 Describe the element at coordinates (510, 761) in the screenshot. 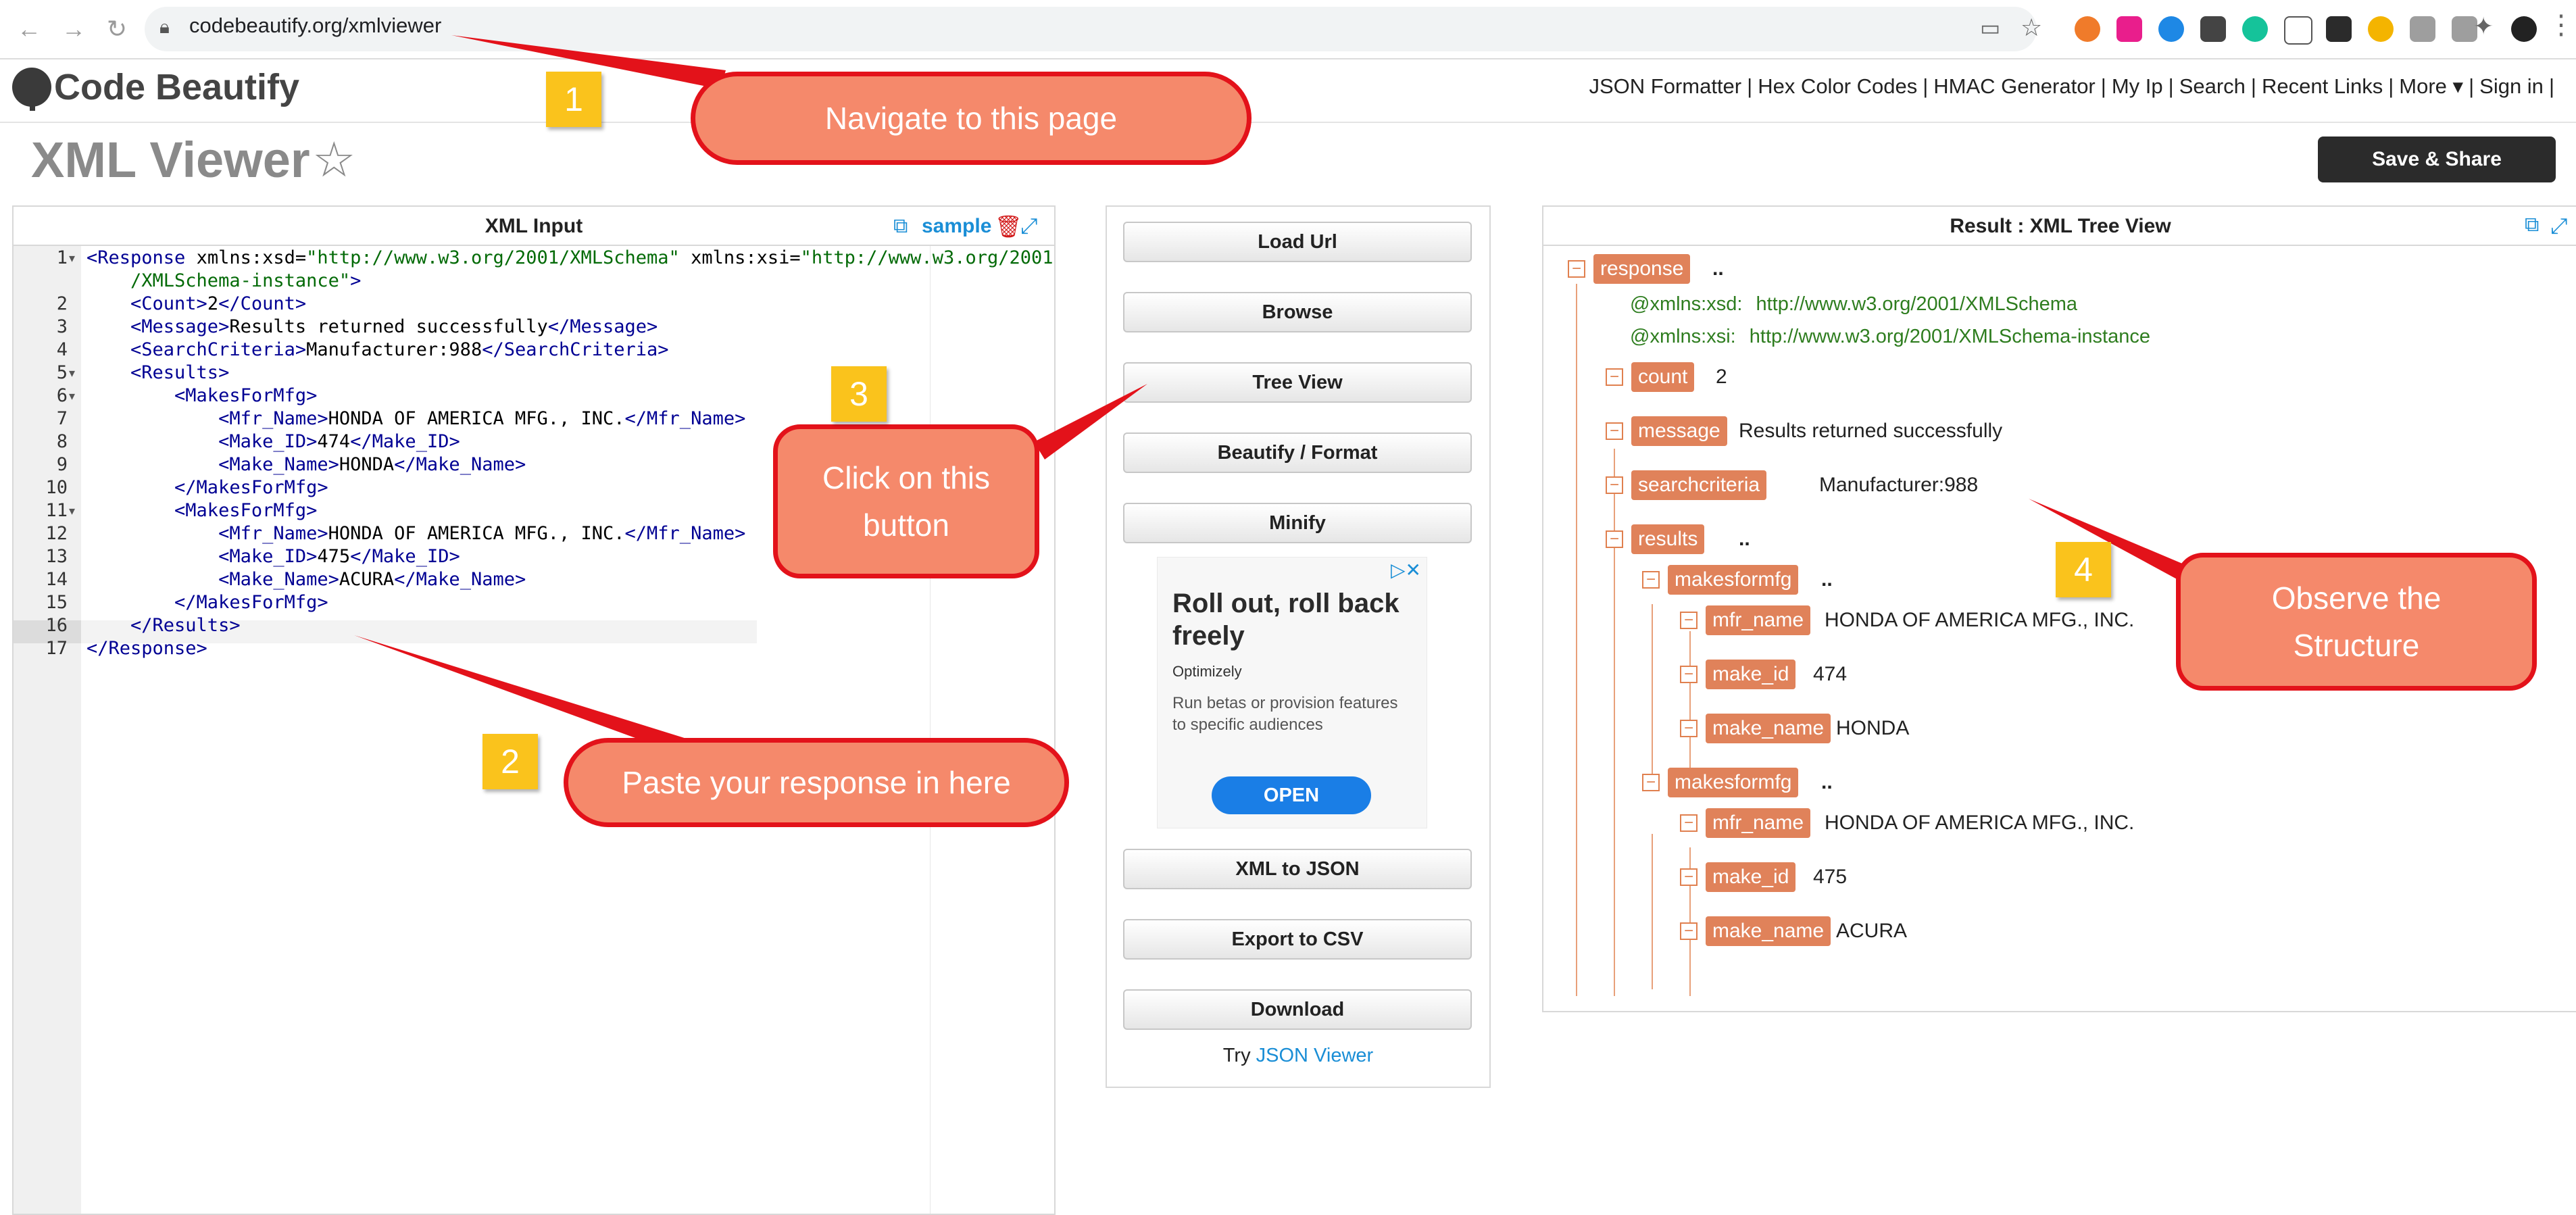

I see `step-badge-2: 2` at that location.